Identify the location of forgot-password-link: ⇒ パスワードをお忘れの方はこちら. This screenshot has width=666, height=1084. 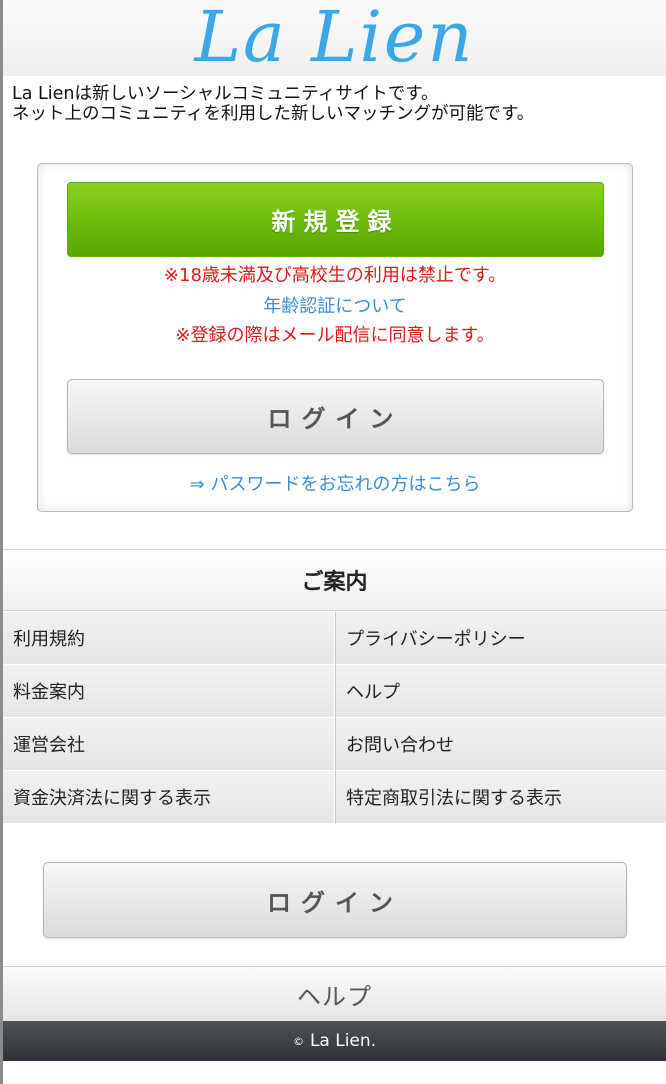
(335, 483).